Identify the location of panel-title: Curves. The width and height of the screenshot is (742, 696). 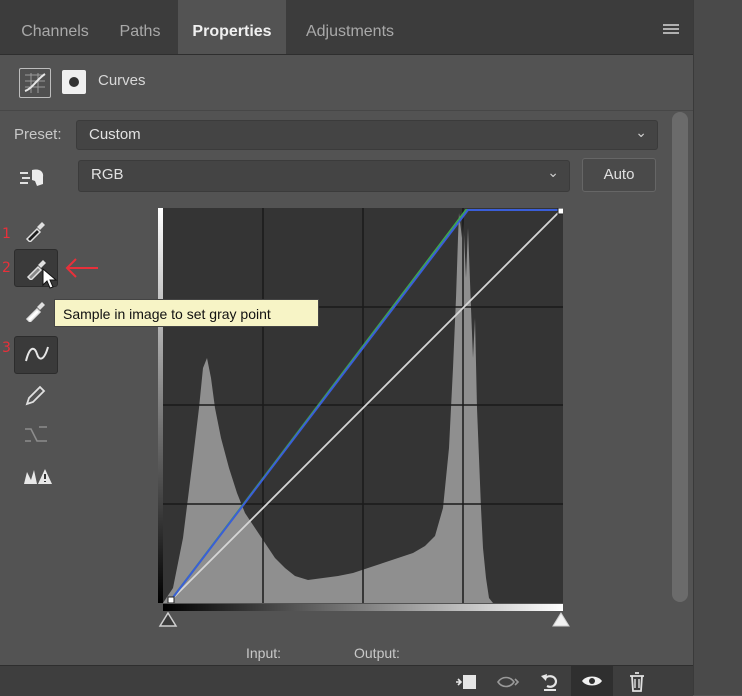
(122, 80).